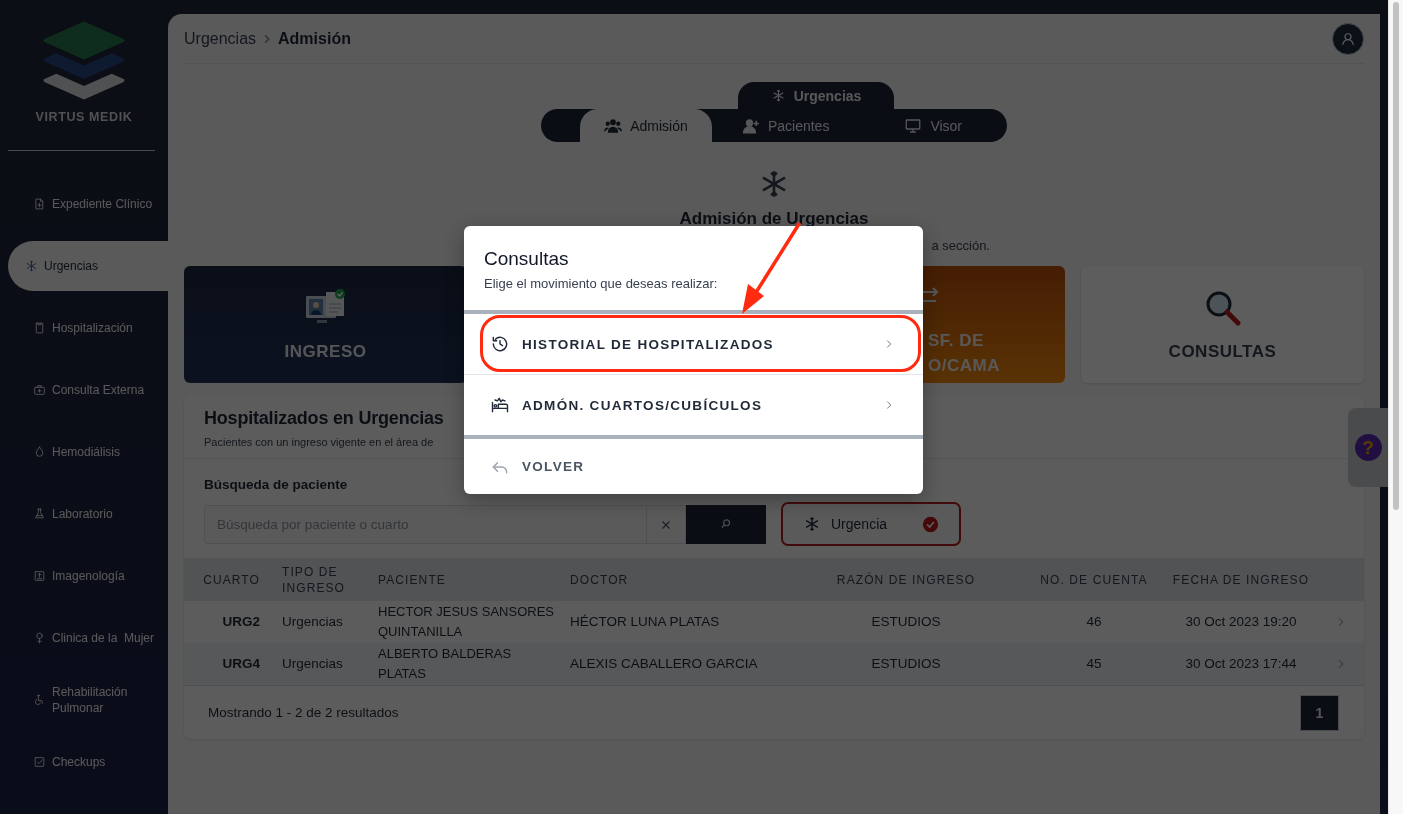 This screenshot has height=814, width=1403. What do you see at coordinates (88, 452) in the screenshot?
I see `sidebar-item: Hemodiálisis` at bounding box center [88, 452].